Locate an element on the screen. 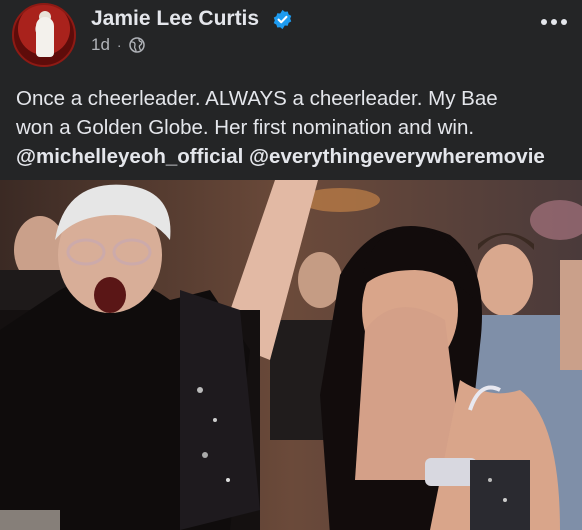 Image resolution: width=582 pixels, height=530 pixels. verified-badge-icon is located at coordinates (282, 19).